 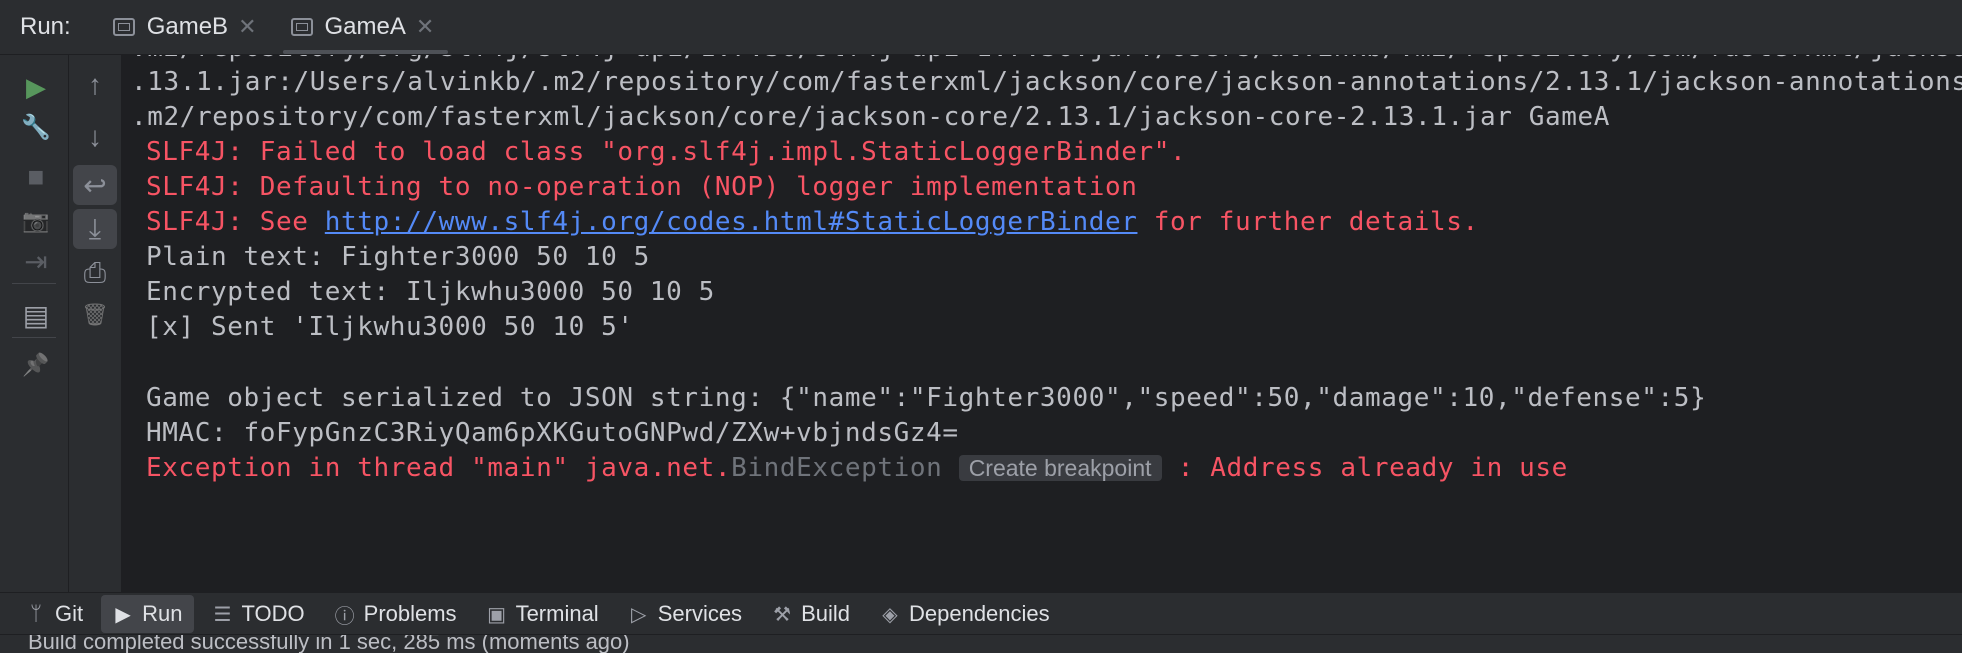 What do you see at coordinates (557, 613) in the screenshot?
I see `tool-terminal-label: Terminal` at bounding box center [557, 613].